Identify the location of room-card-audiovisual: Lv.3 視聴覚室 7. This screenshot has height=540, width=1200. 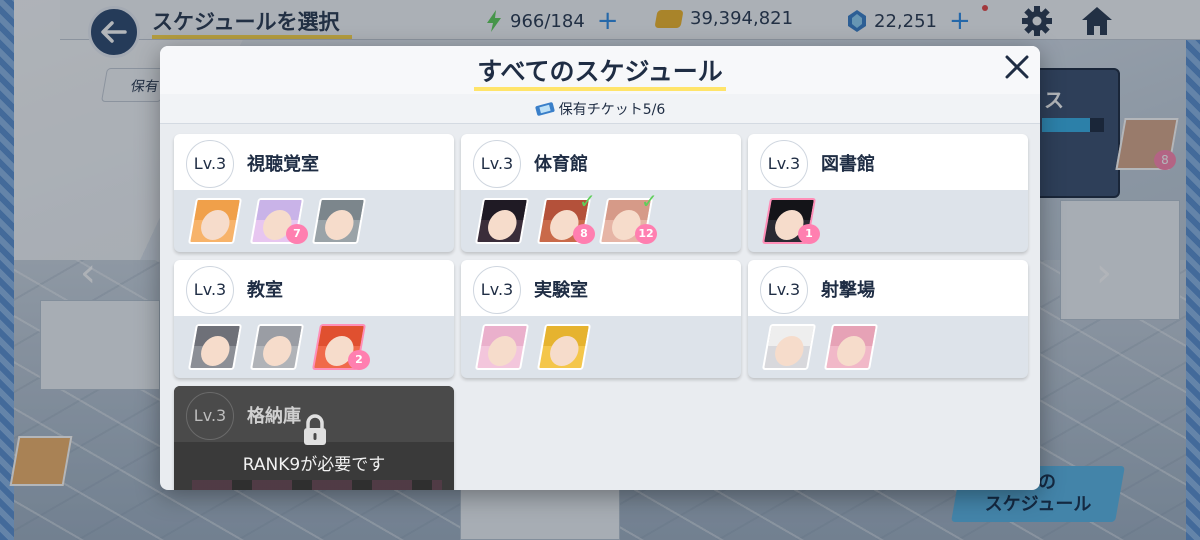
(314, 193).